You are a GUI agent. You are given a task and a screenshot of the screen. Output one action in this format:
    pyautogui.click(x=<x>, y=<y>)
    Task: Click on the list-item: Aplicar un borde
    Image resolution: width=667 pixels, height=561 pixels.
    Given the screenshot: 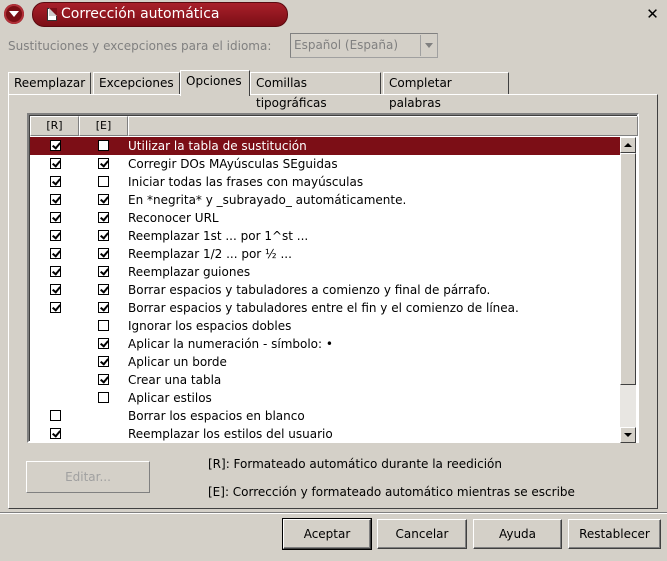 What is the action you would take?
    pyautogui.click(x=326, y=362)
    